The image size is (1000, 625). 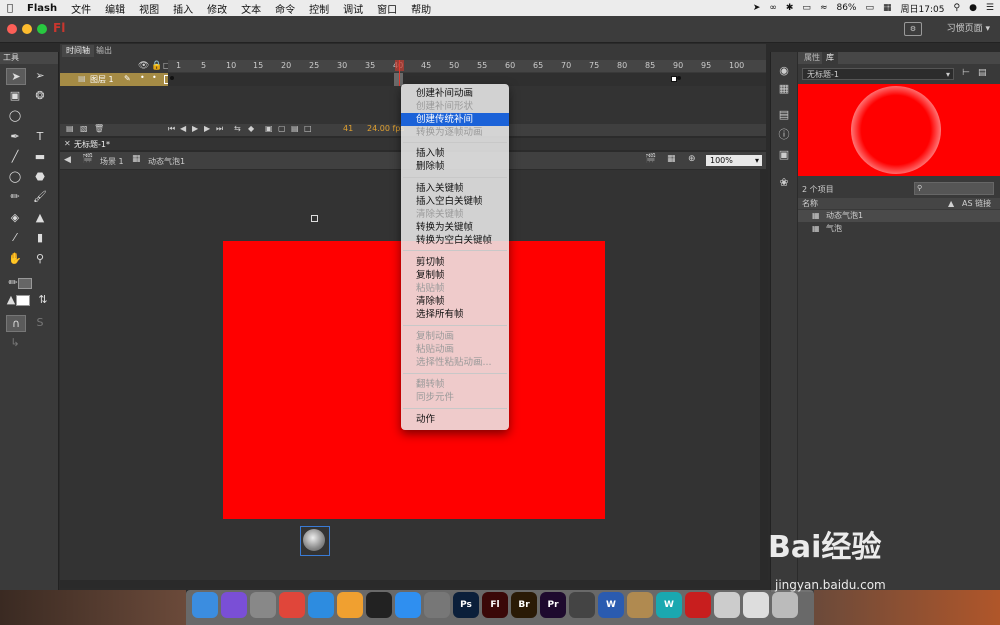 I want to click on menu-item-create-classic-tween: 创建传统补间, so click(x=455, y=119).